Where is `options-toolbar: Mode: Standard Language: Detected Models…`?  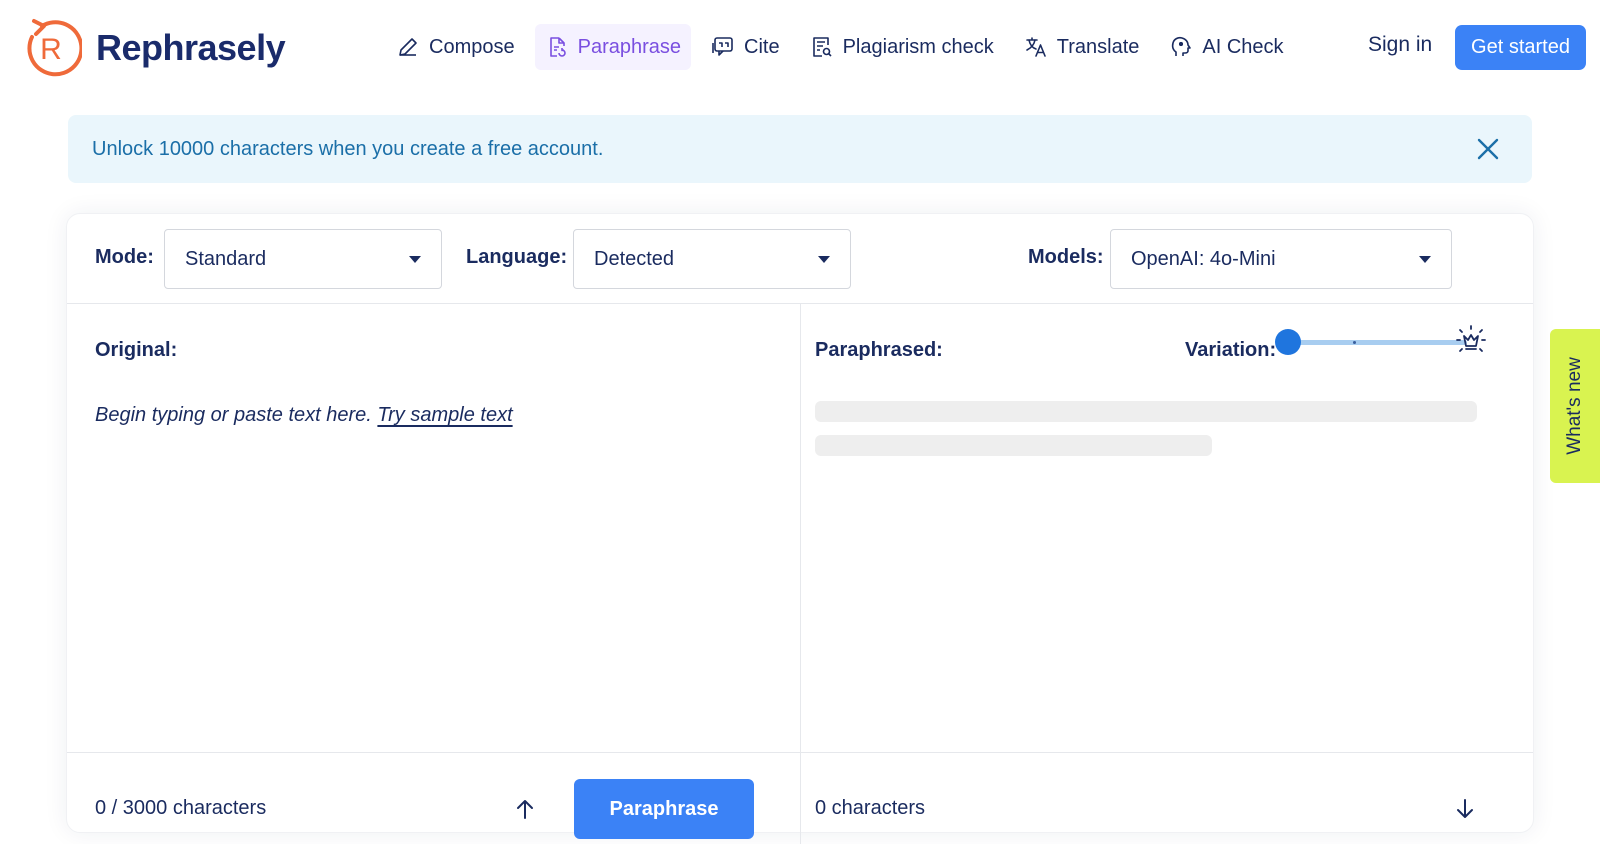
options-toolbar: Mode: Standard Language: Detected Models… is located at coordinates (800, 259).